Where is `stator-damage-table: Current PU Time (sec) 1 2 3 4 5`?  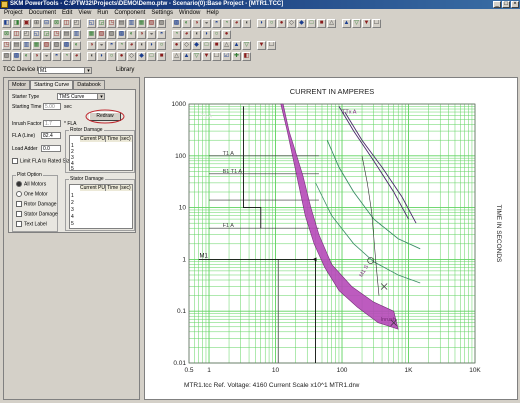 stator-damage-table: Current PU Time (sec) 1 2 3 4 5 is located at coordinates (101, 206).